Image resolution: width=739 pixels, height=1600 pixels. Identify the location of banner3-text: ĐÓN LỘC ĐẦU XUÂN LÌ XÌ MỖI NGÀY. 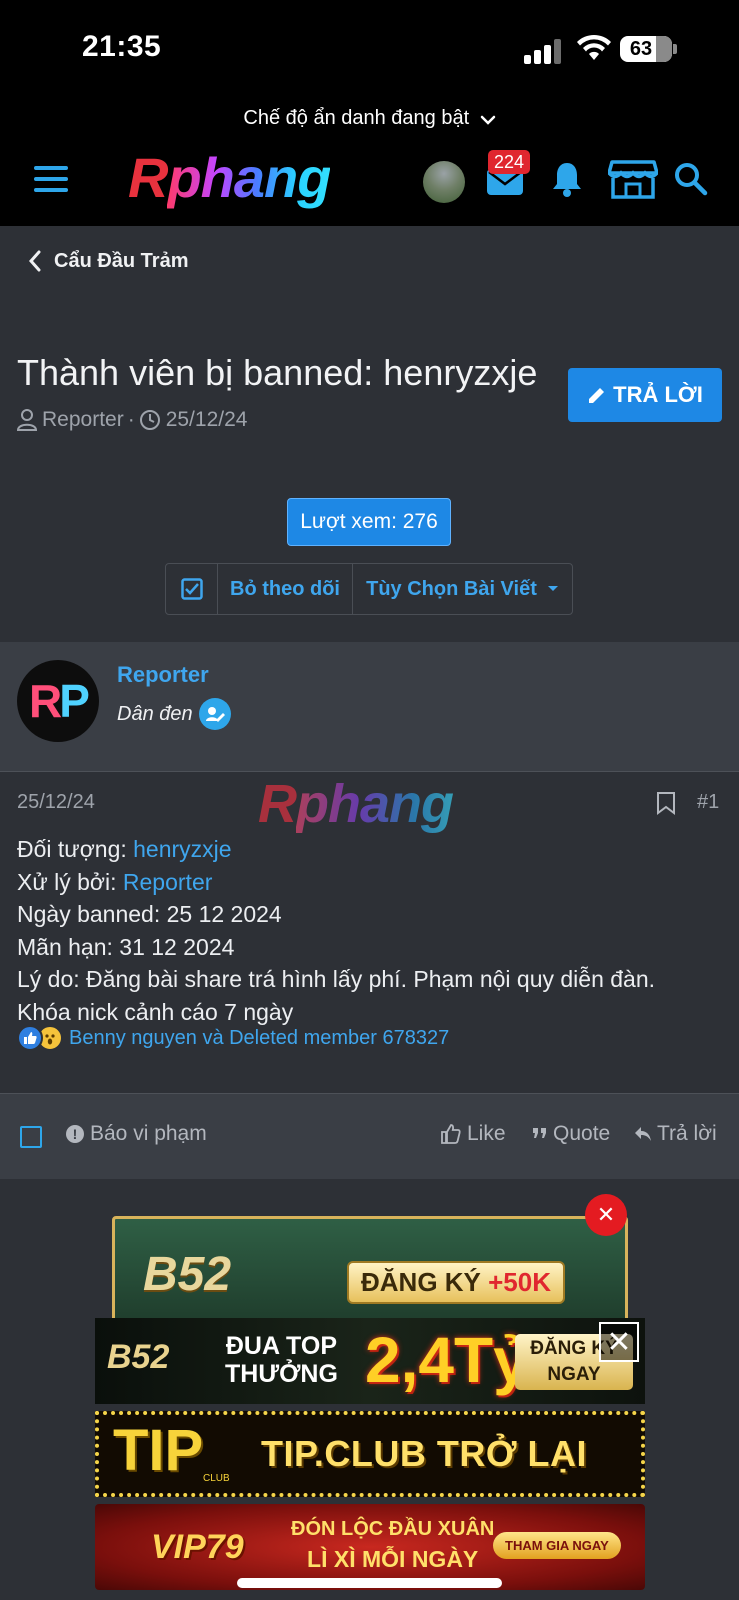
(392, 1544).